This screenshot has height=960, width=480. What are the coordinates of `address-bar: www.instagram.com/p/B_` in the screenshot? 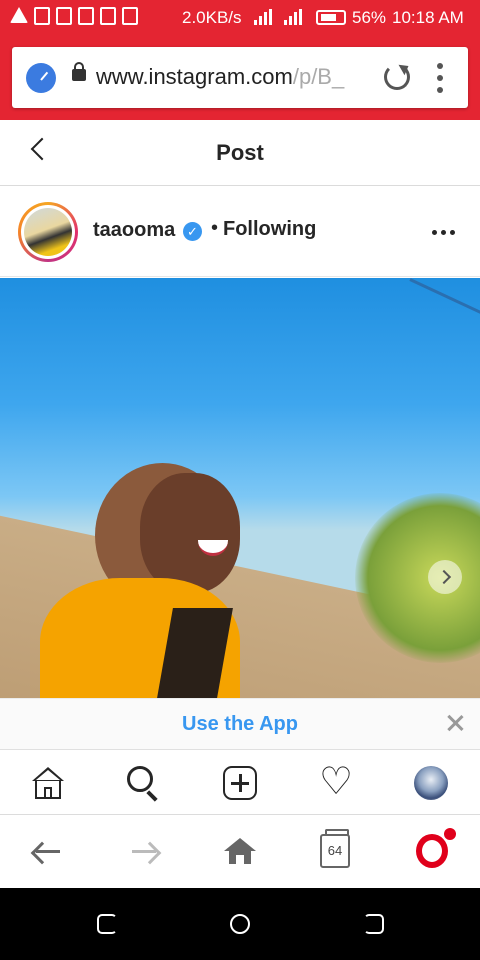 It's located at (240, 77).